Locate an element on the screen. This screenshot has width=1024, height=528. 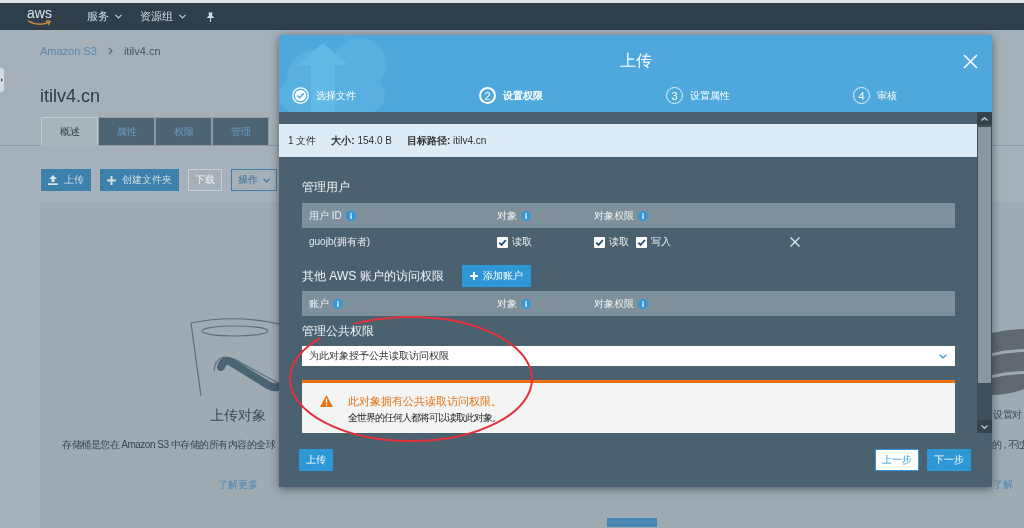
add-account-button: 添加账户 is located at coordinates (496, 276).